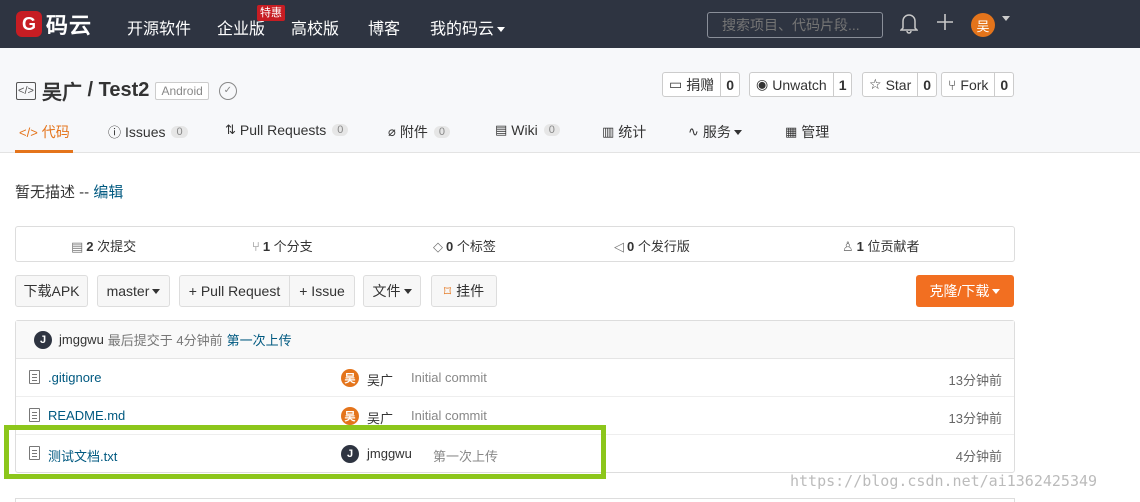 The width and height of the screenshot is (1140, 502). What do you see at coordinates (256, 246) in the screenshot?
I see `branch-icon: ⑂` at bounding box center [256, 246].